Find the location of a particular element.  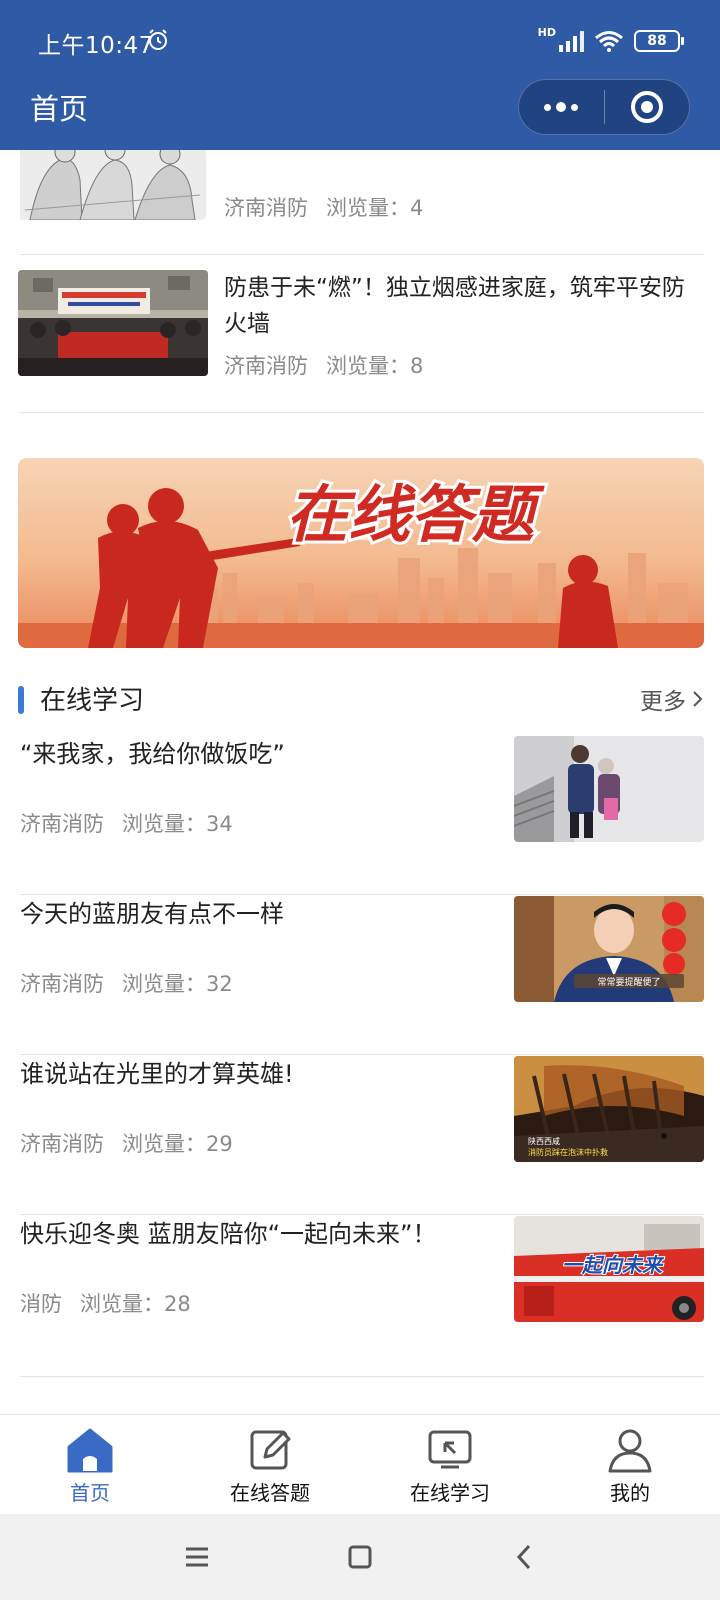

status-icons: HD 88 is located at coordinates (610, 40).